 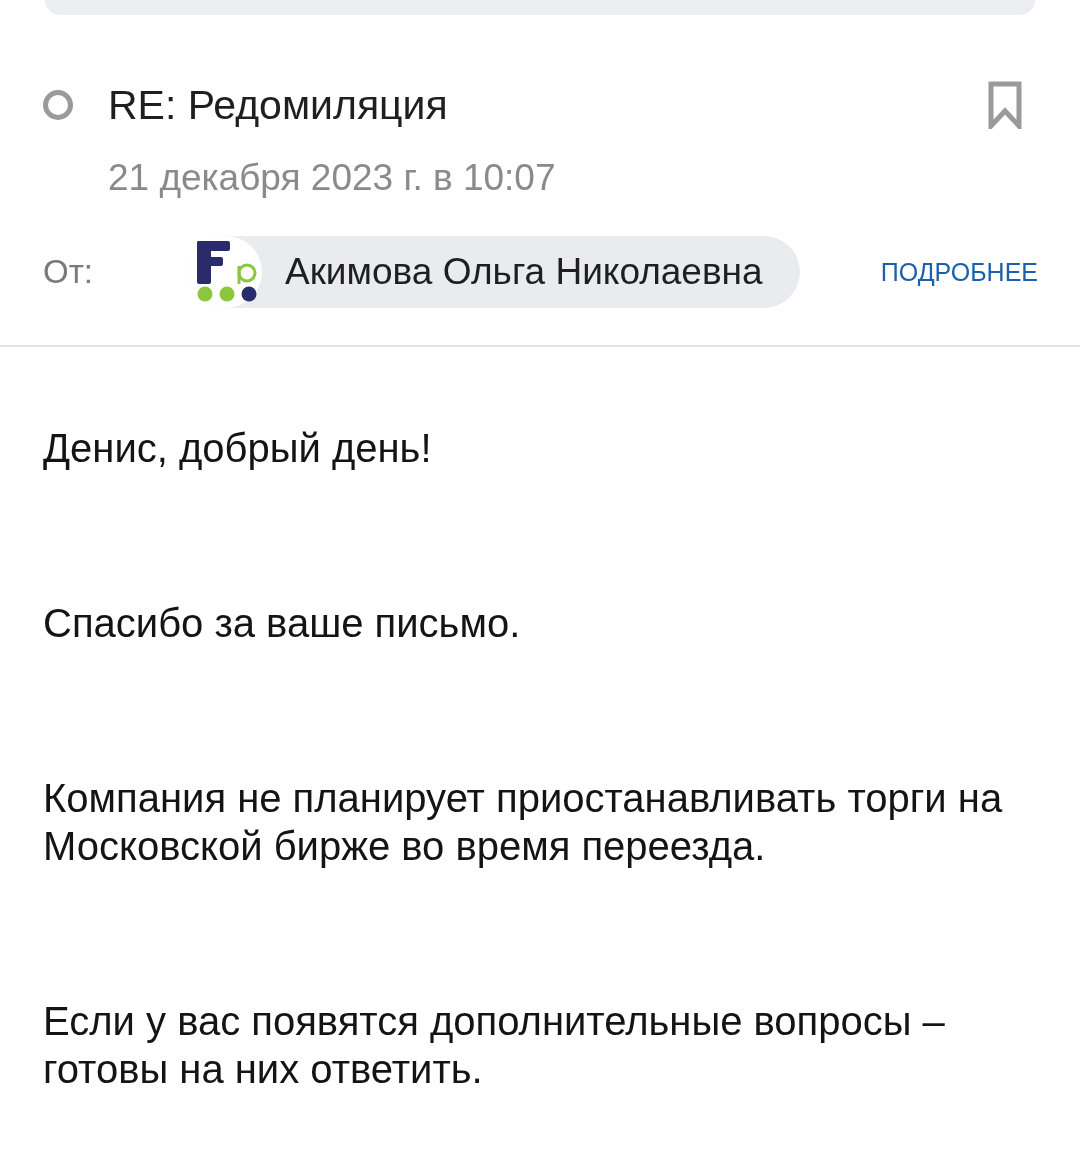 What do you see at coordinates (278, 105) in the screenshot?
I see `message-subject: RE: Редомиляция` at bounding box center [278, 105].